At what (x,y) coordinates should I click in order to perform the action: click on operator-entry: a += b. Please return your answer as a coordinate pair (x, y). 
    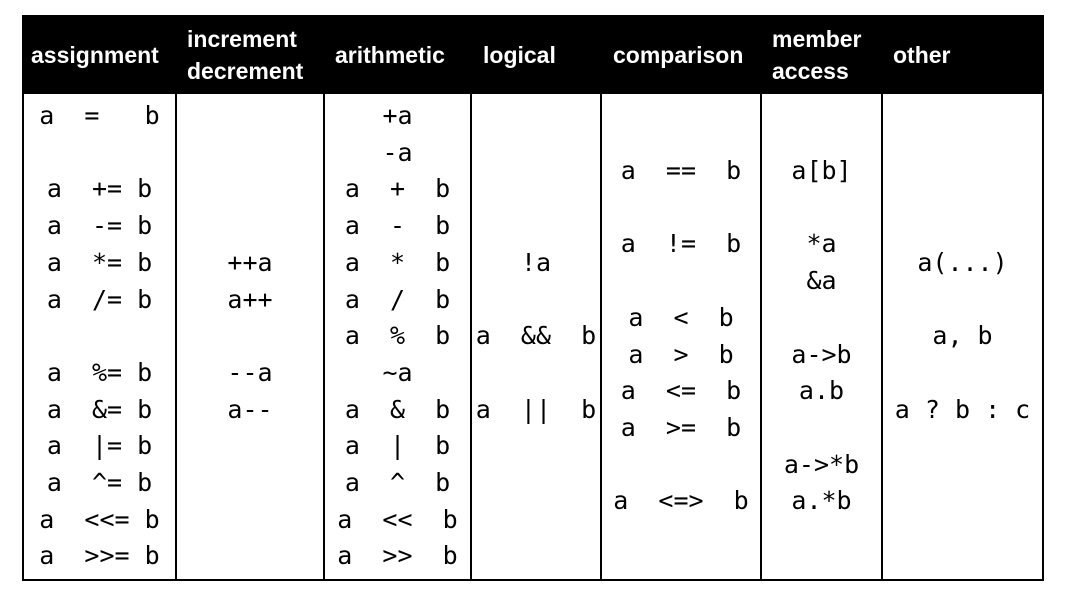
    Looking at the image, I should click on (99, 189).